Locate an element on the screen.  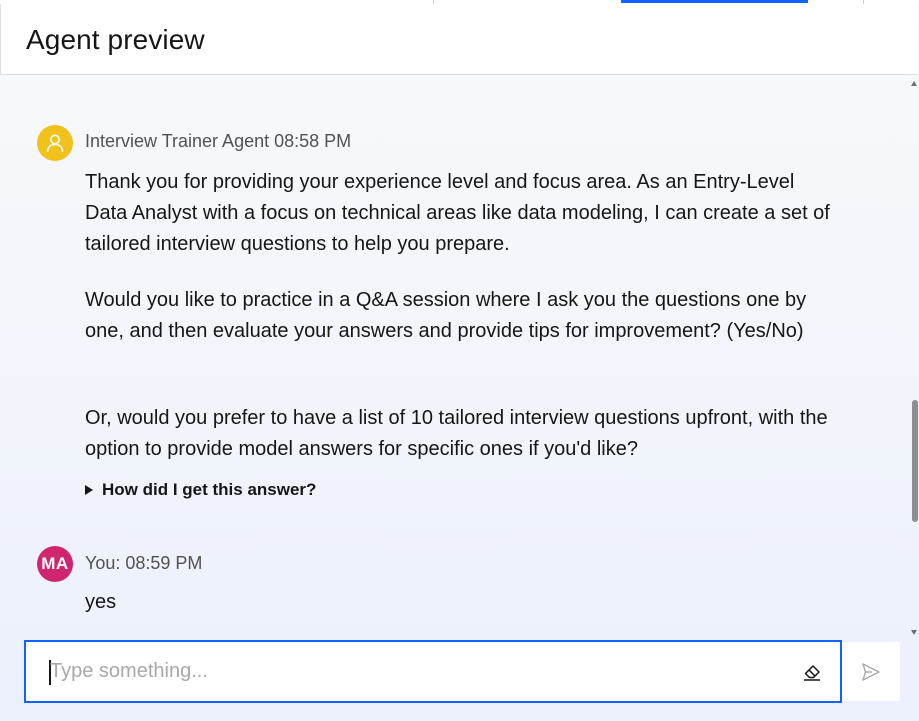
user-message-header: You: 08:59 PM is located at coordinates (144, 563).